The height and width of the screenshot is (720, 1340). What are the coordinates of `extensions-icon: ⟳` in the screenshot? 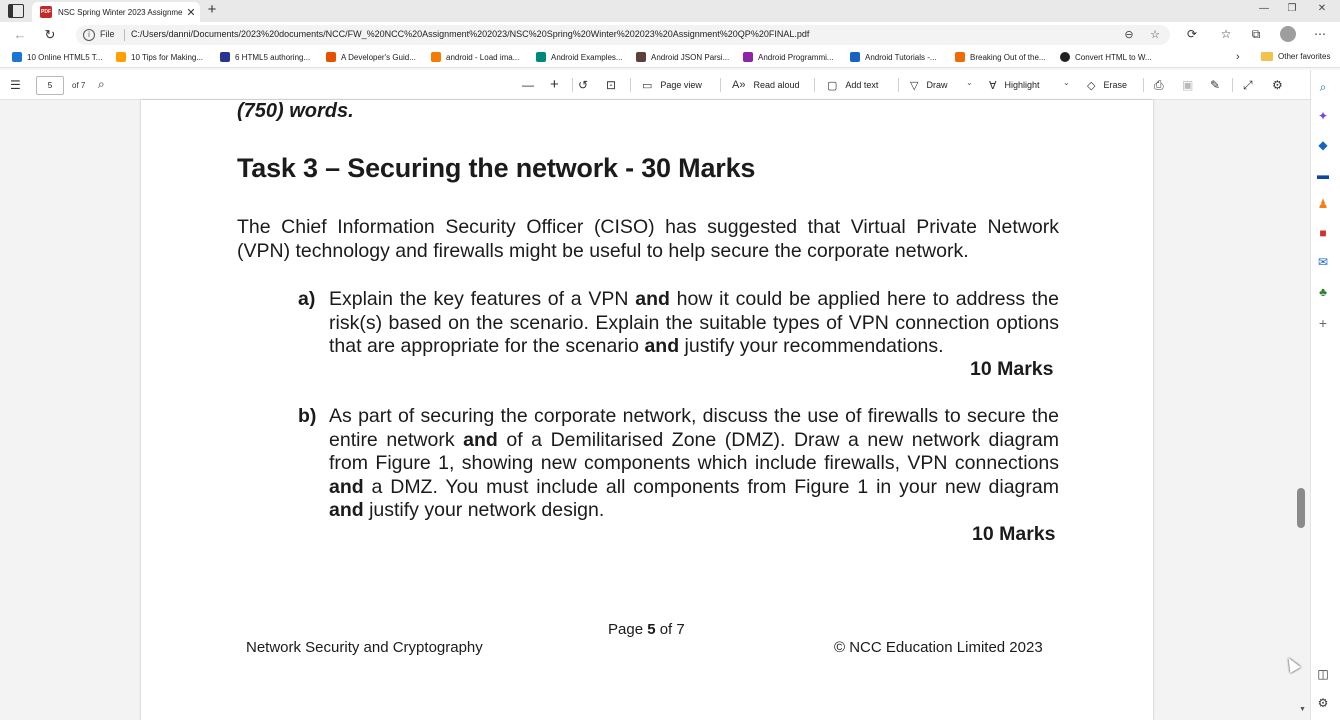 It's located at (1192, 34).